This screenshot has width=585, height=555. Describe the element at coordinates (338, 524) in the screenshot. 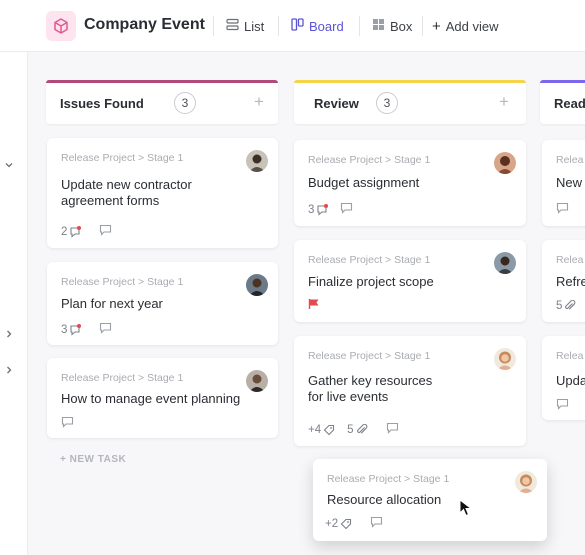

I see `tags-count: +2` at that location.